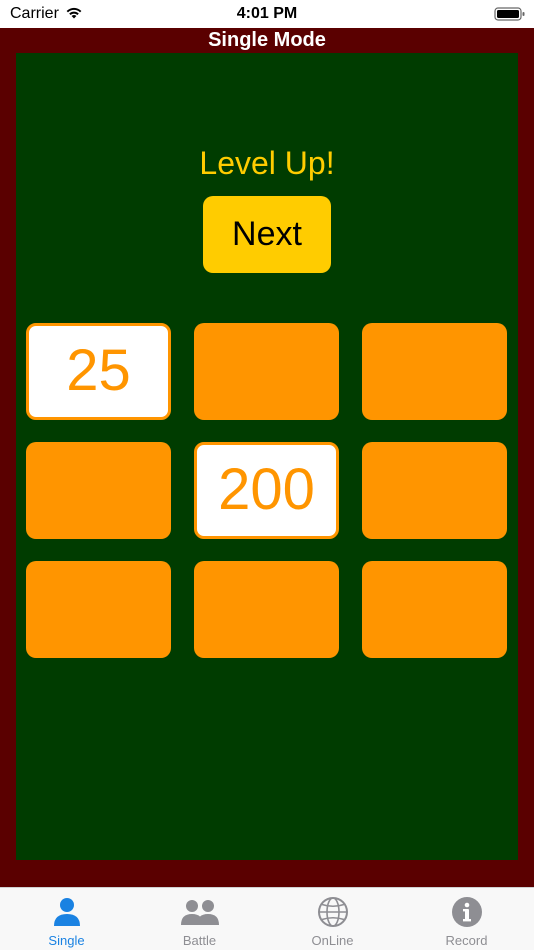 Image resolution: width=534 pixels, height=950 pixels. Describe the element at coordinates (66, 940) in the screenshot. I see `tab-label: Single` at that location.